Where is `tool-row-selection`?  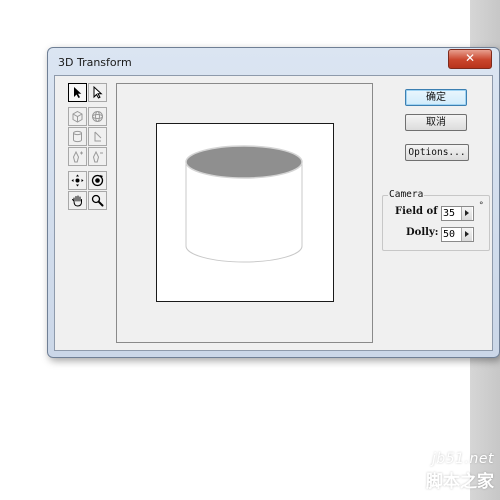
tool-row-selection is located at coordinates (87, 92).